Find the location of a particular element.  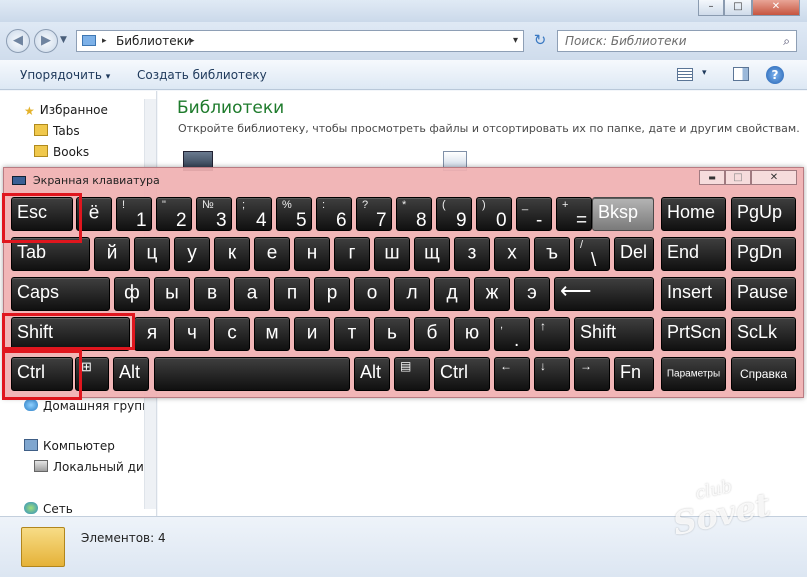

key-letter-в: в is located at coordinates (212, 294).